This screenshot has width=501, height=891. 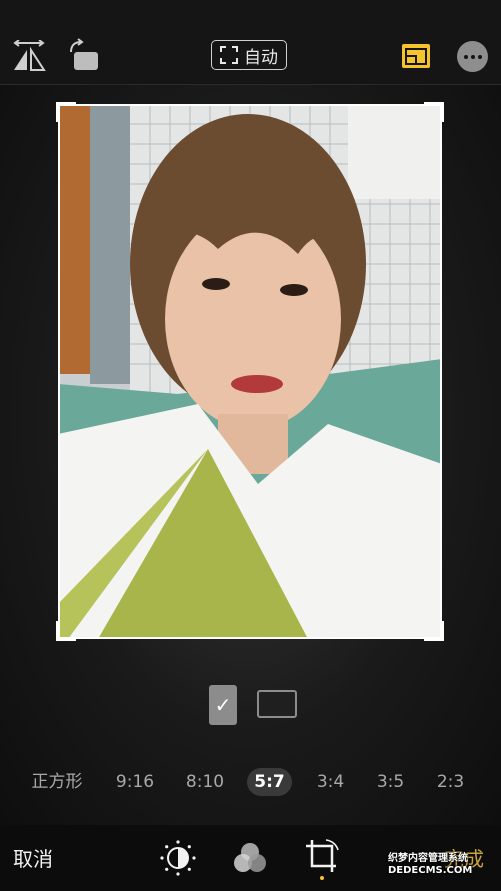 What do you see at coordinates (322, 859) in the screenshot?
I see `crop-icon` at bounding box center [322, 859].